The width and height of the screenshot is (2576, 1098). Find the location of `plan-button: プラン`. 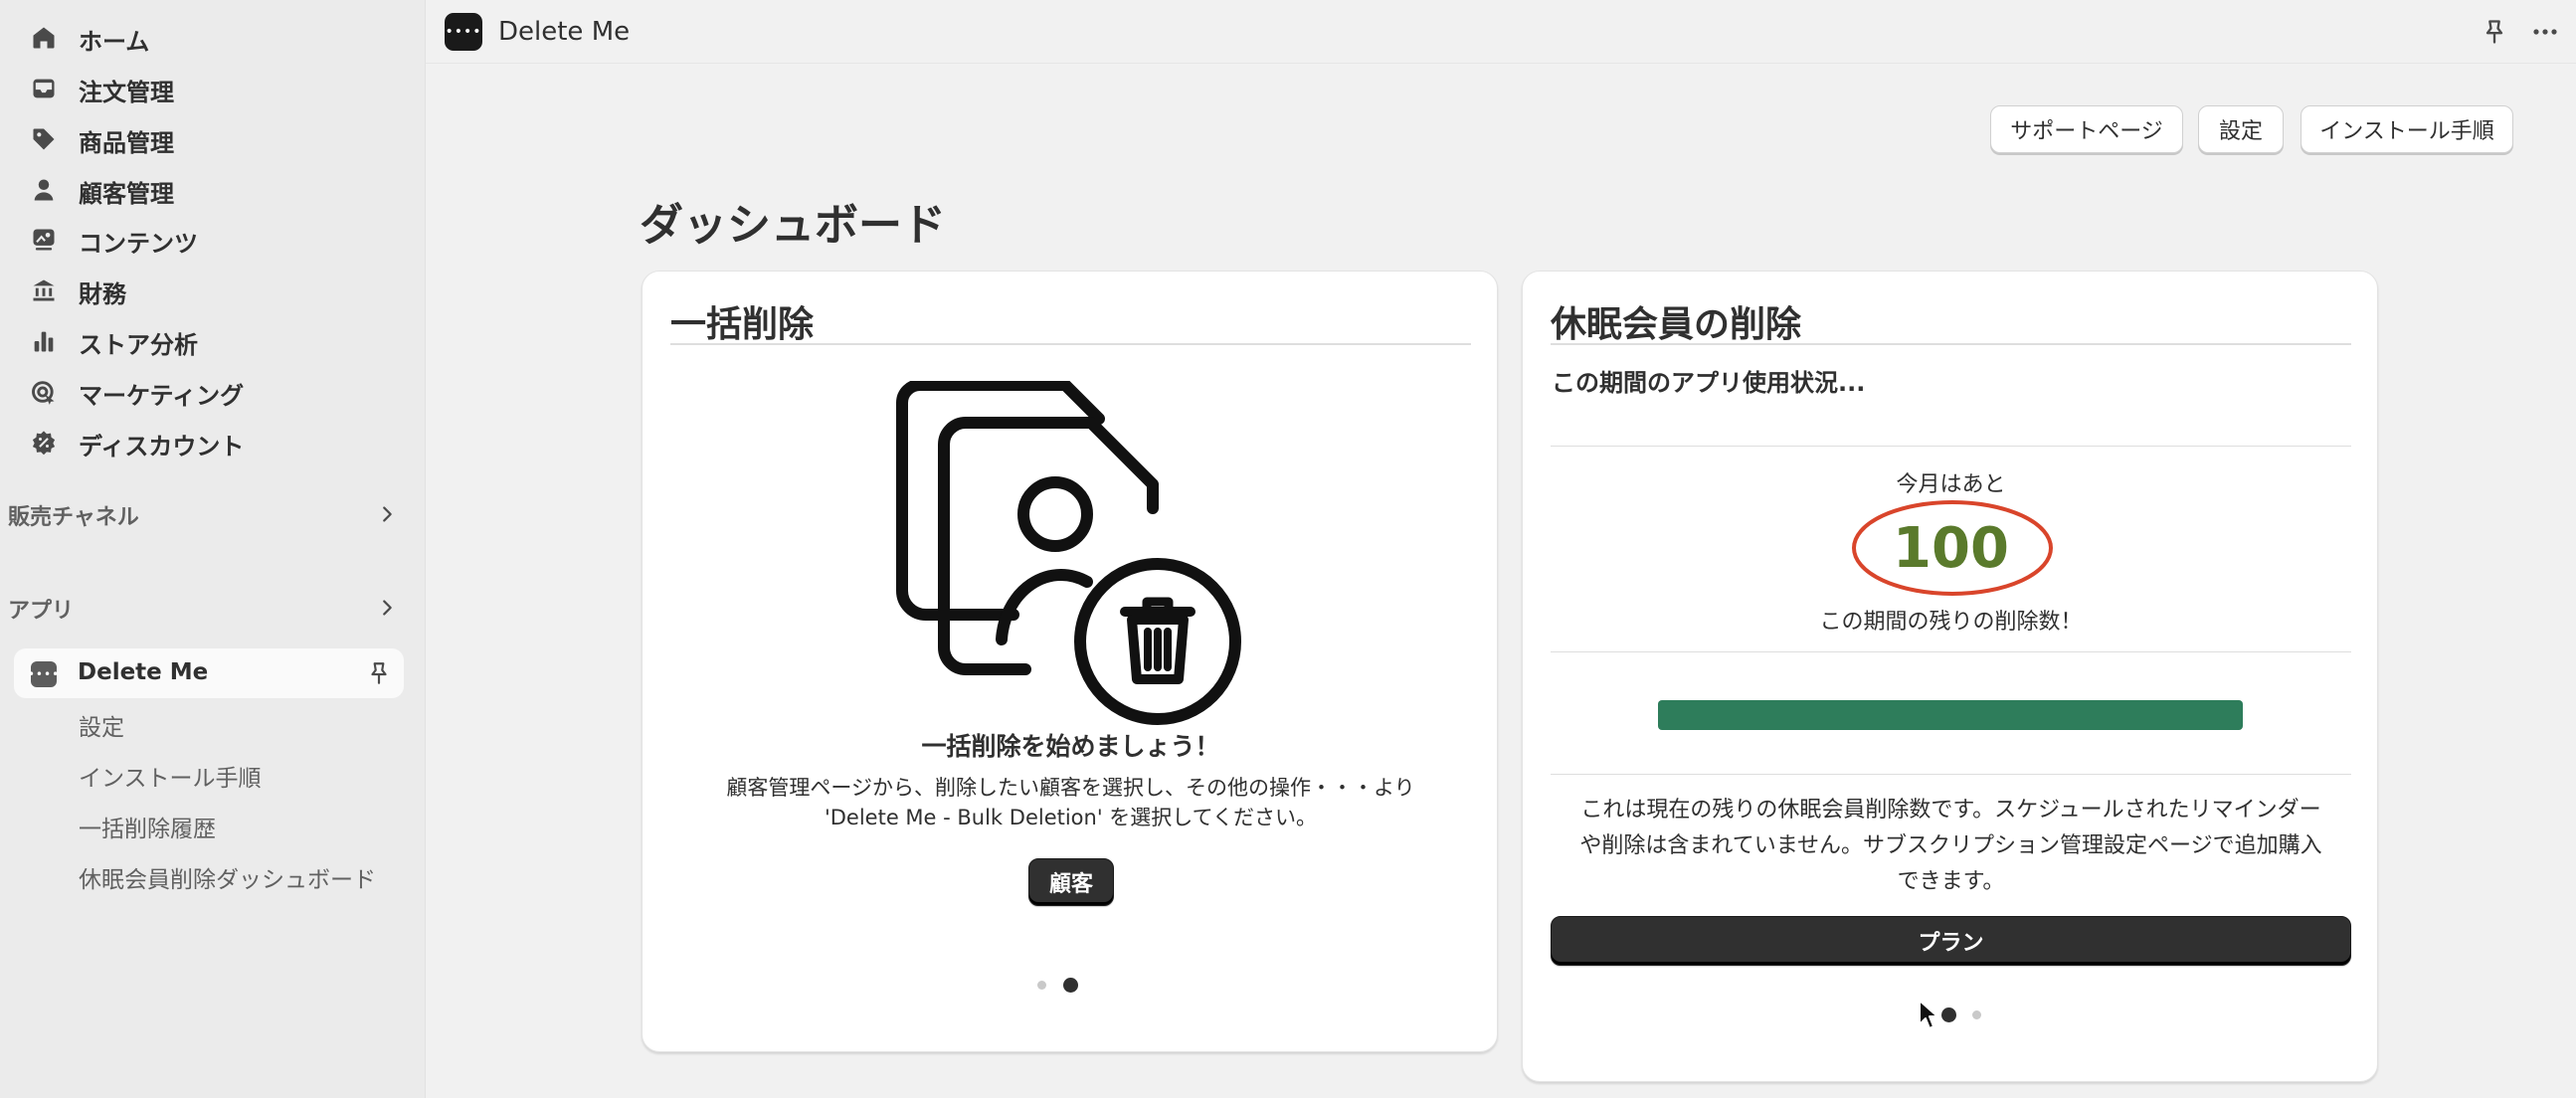

plan-button: プラン is located at coordinates (1951, 941).